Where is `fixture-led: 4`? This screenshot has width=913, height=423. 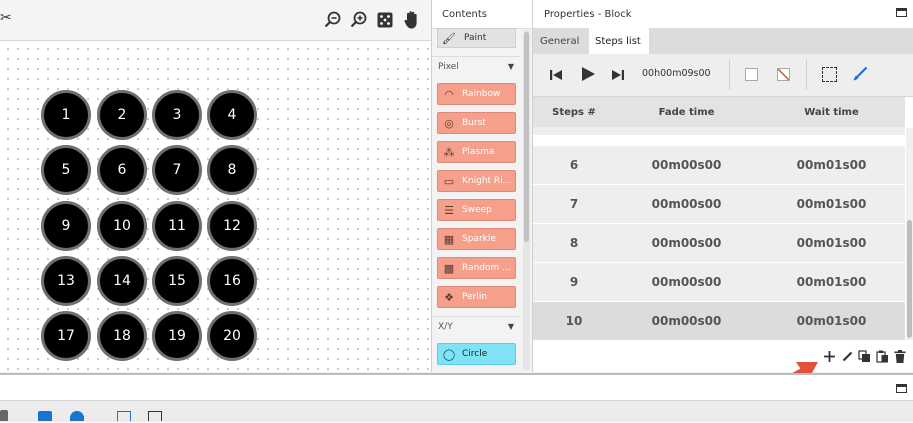 fixture-led: 4 is located at coordinates (232, 115).